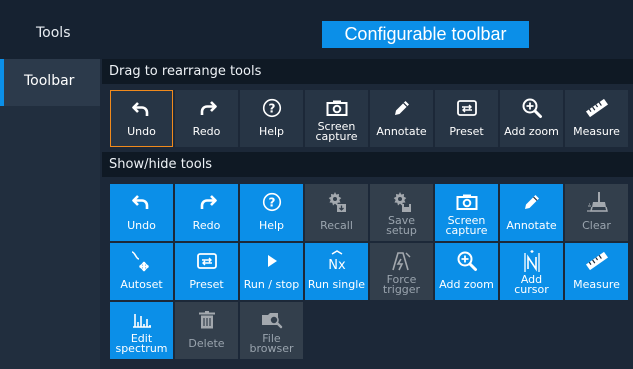  Describe the element at coordinates (141, 343) in the screenshot. I see `tool-label: Edit spectrum` at that location.